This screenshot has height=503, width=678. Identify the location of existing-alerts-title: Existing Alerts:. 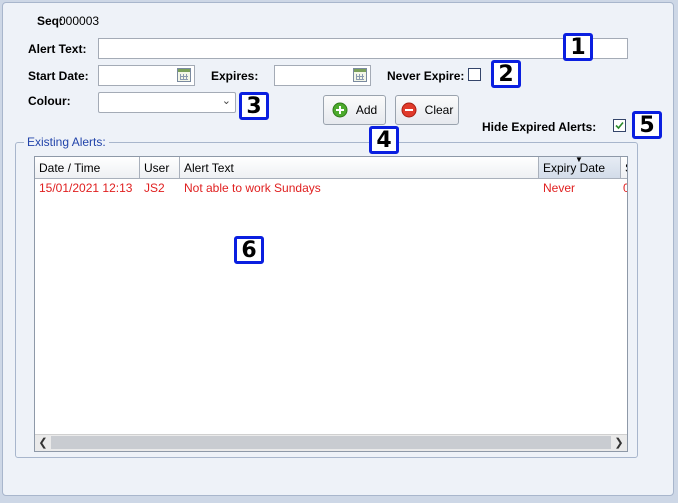
(66, 142).